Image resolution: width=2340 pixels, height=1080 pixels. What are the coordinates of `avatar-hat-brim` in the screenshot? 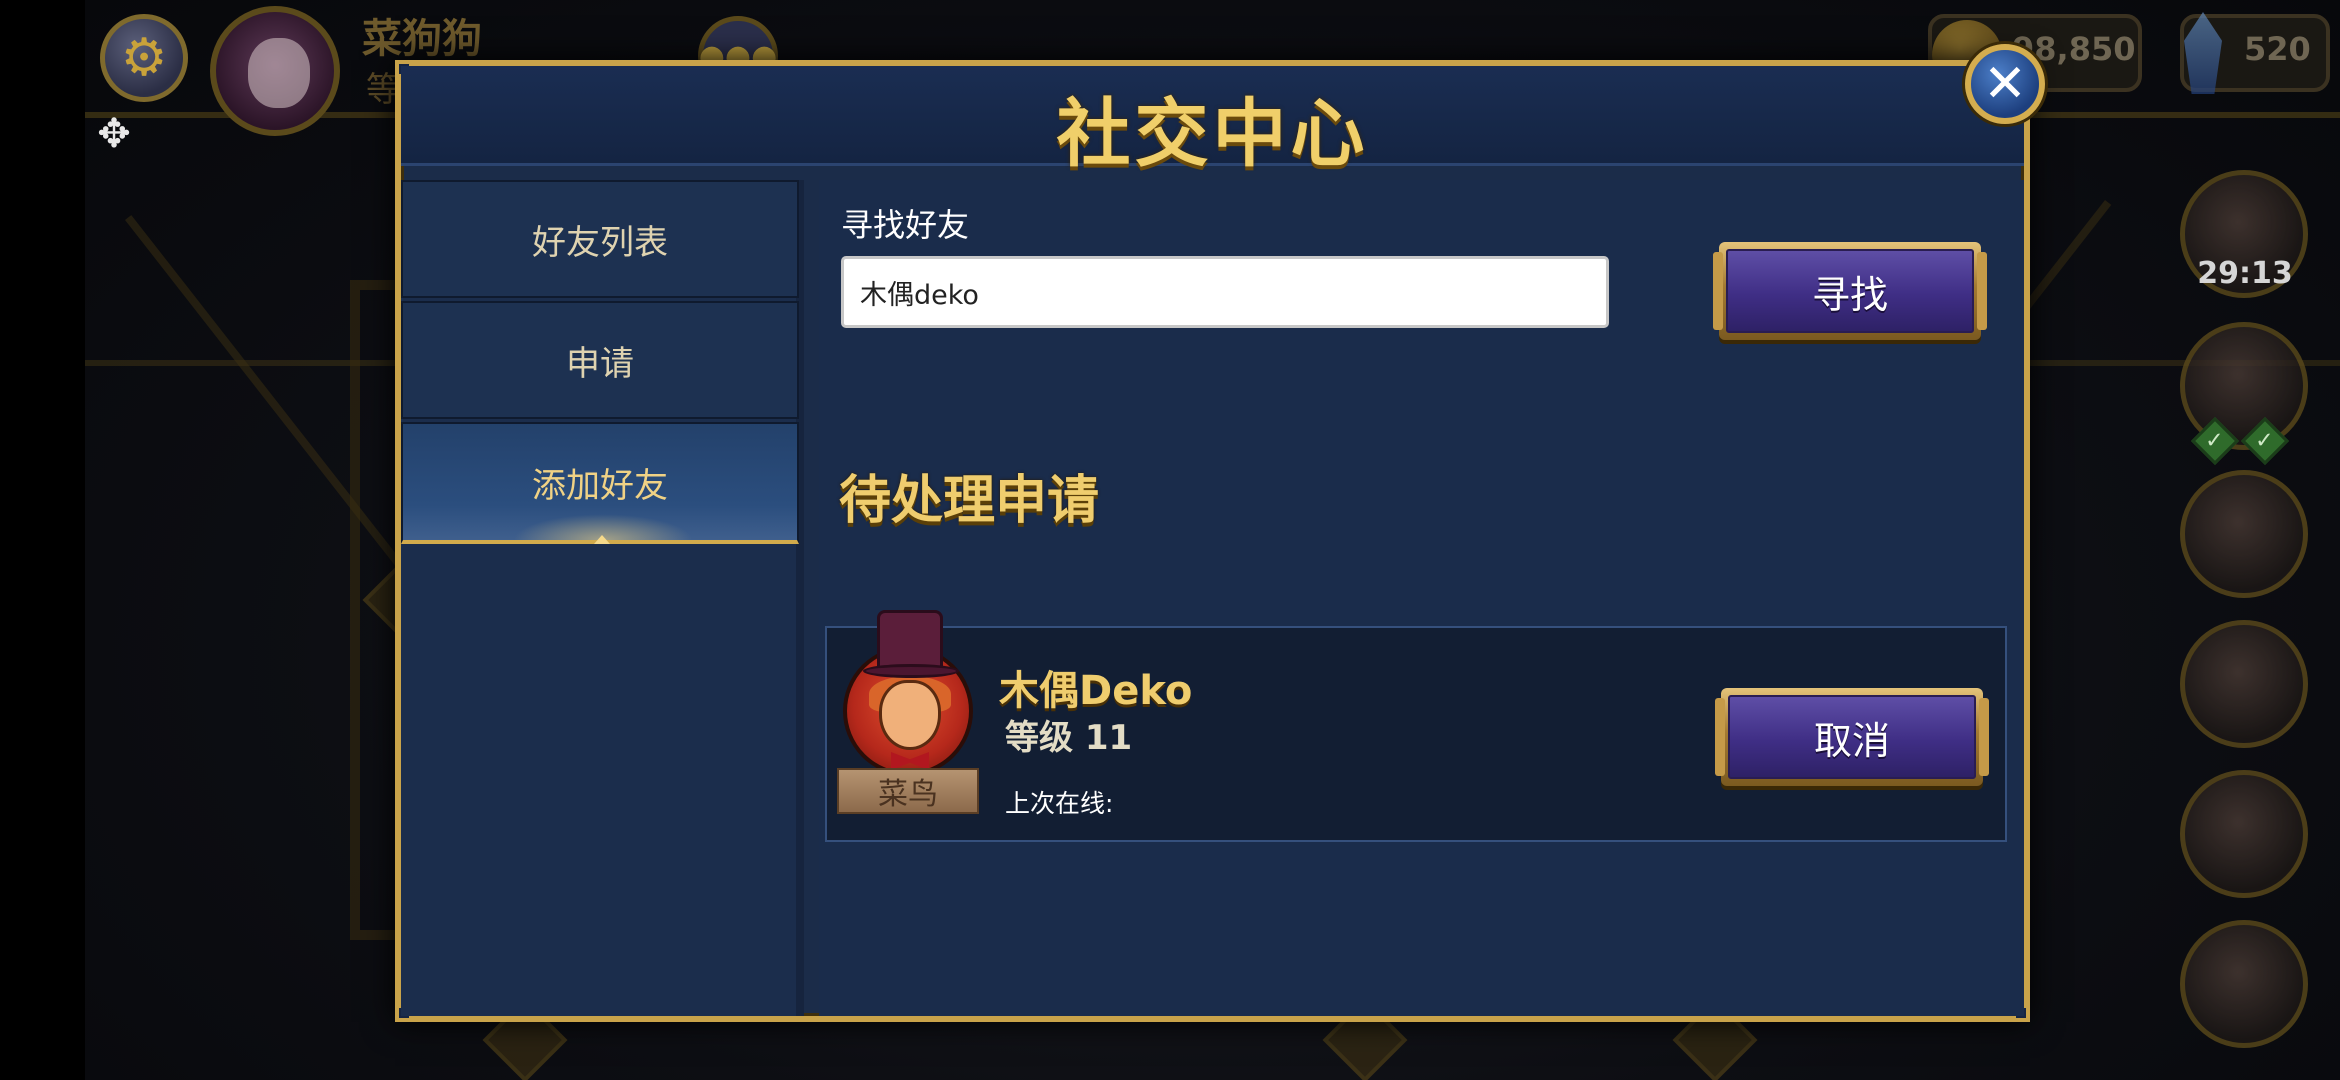 It's located at (911, 671).